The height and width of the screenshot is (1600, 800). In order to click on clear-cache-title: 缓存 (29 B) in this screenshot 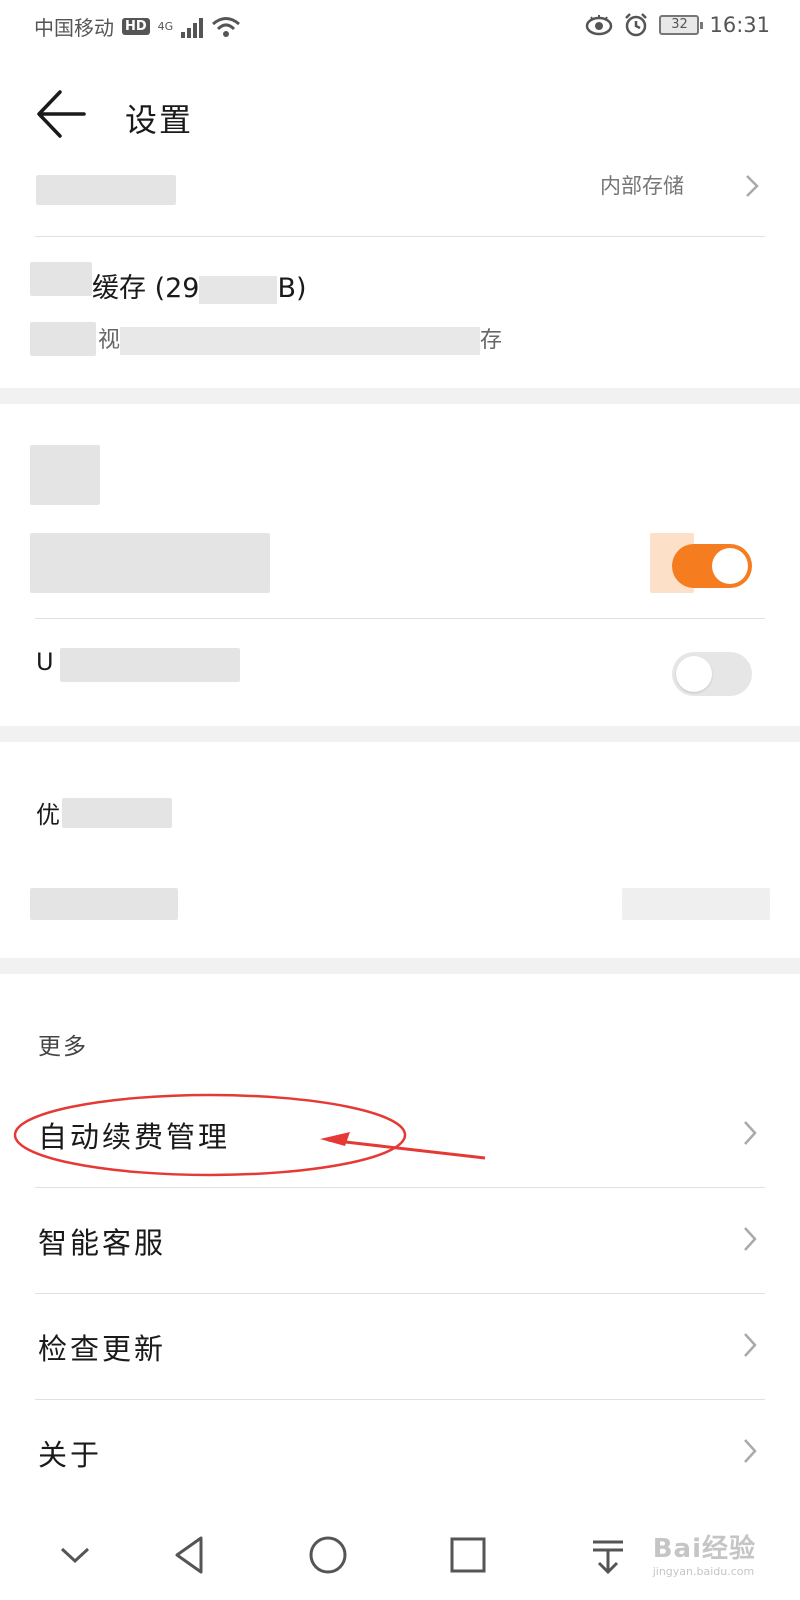, I will do `click(199, 285)`.